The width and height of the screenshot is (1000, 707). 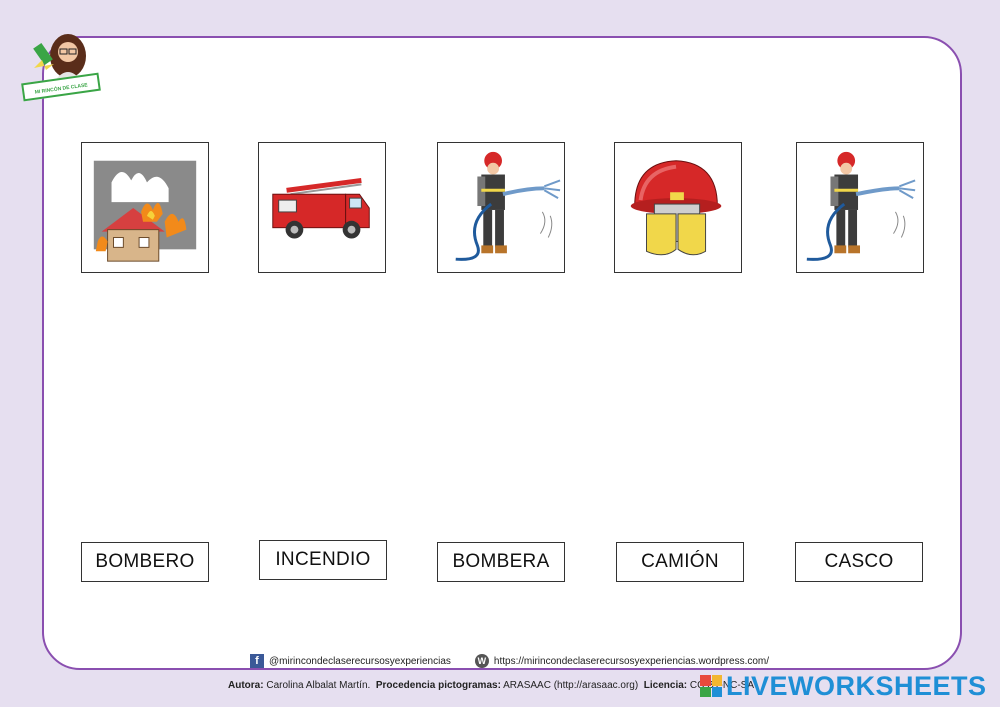 What do you see at coordinates (501, 562) in the screenshot?
I see `word-label-bombera: BOMBERA` at bounding box center [501, 562].